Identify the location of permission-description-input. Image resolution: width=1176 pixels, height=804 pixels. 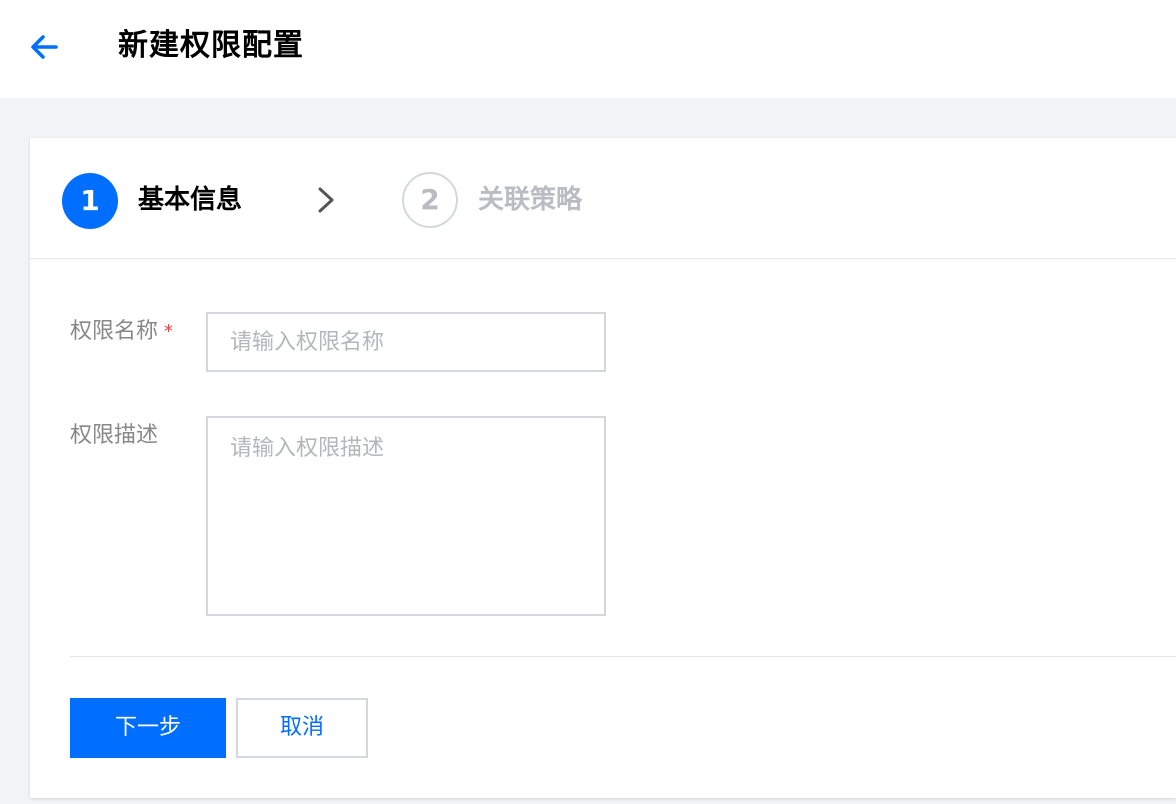
(406, 516).